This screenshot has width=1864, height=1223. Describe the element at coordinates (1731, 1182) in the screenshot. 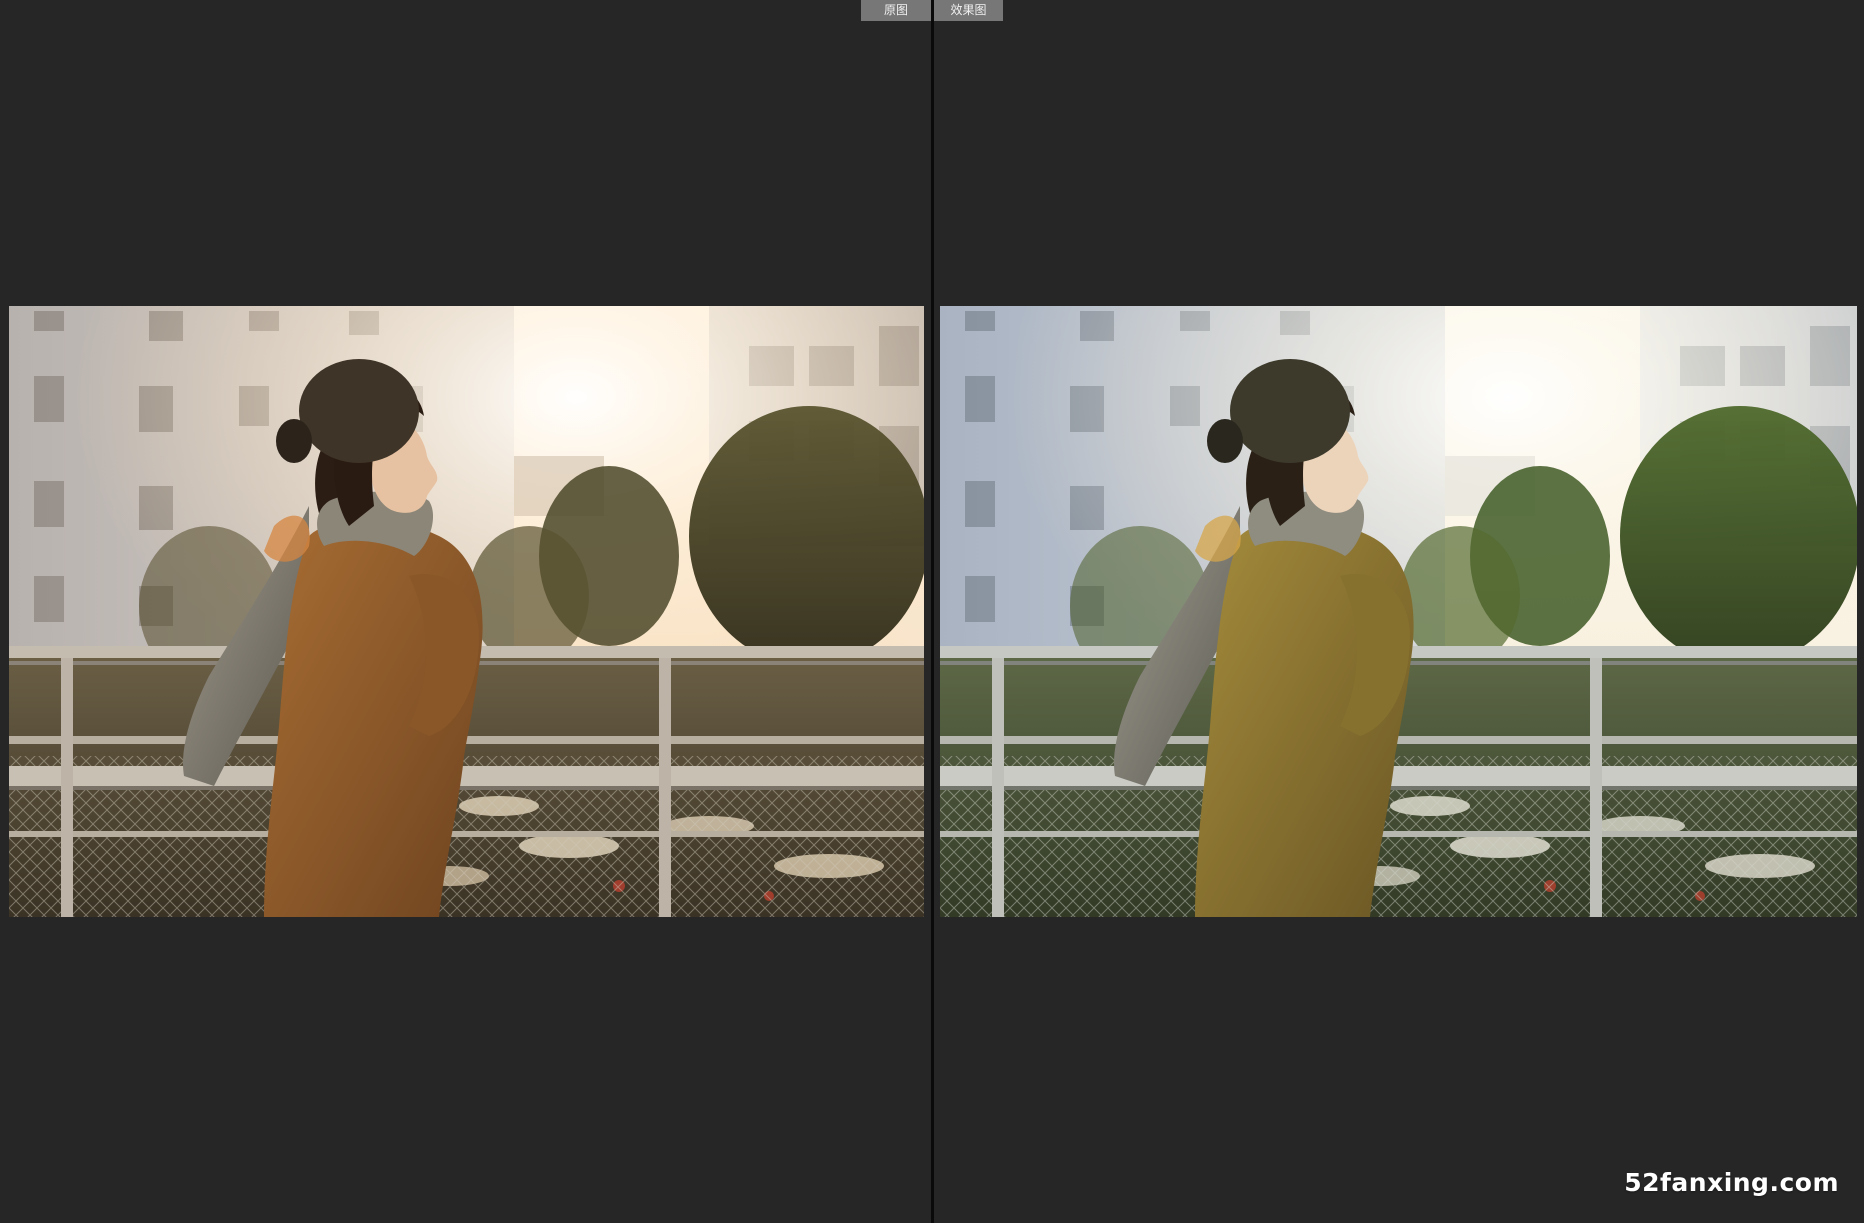

I see `watermark-text: 52fanxing.com` at that location.